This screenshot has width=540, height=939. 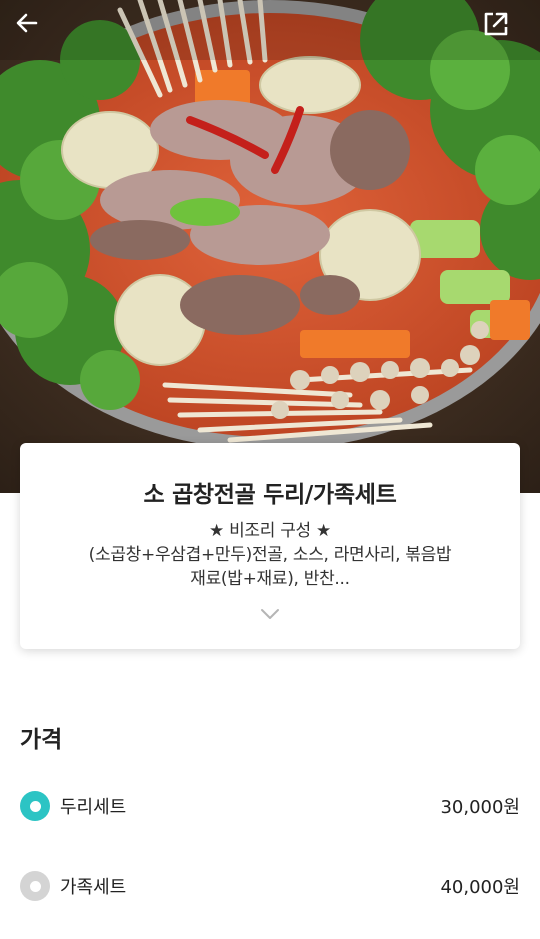 I want to click on description-line: ★ 비조리 구성 ★, so click(x=270, y=531).